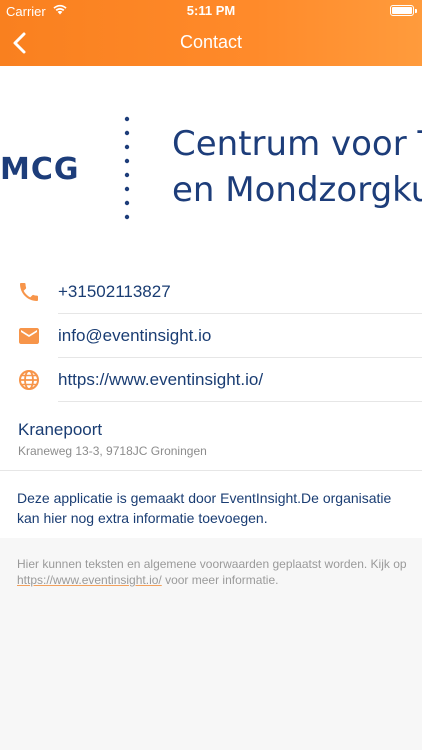  I want to click on battery-icon, so click(403, 10).